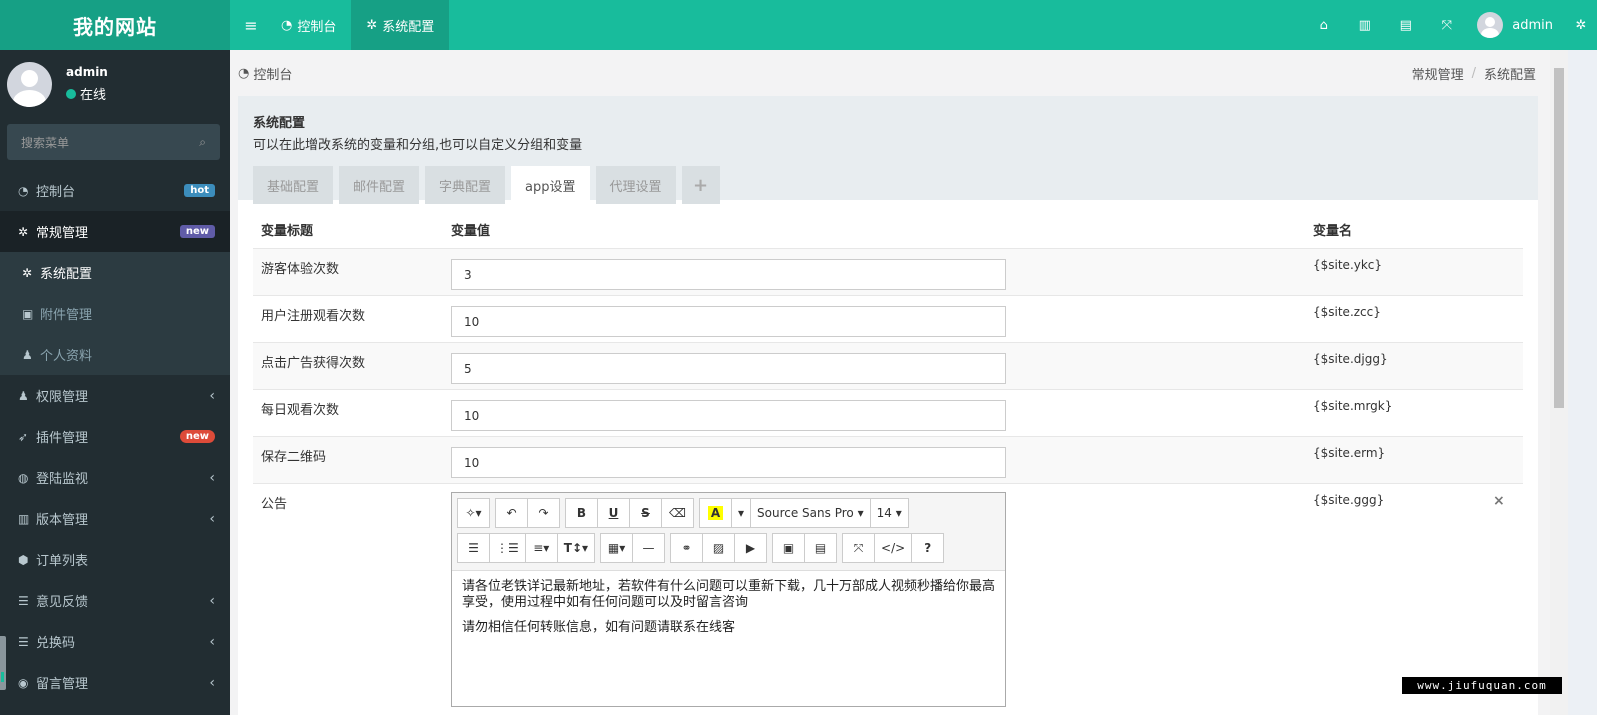 This screenshot has height=715, width=1597. I want to click on header-title: 变量标题, so click(287, 231).